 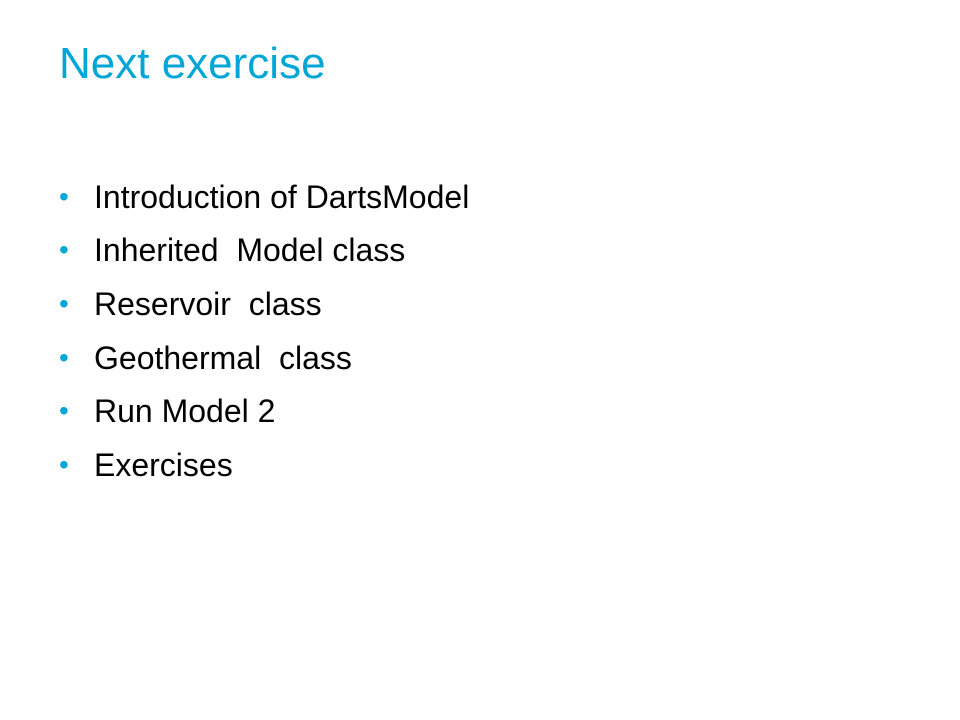 What do you see at coordinates (264, 465) in the screenshot?
I see `list-item: • Exercises` at bounding box center [264, 465].